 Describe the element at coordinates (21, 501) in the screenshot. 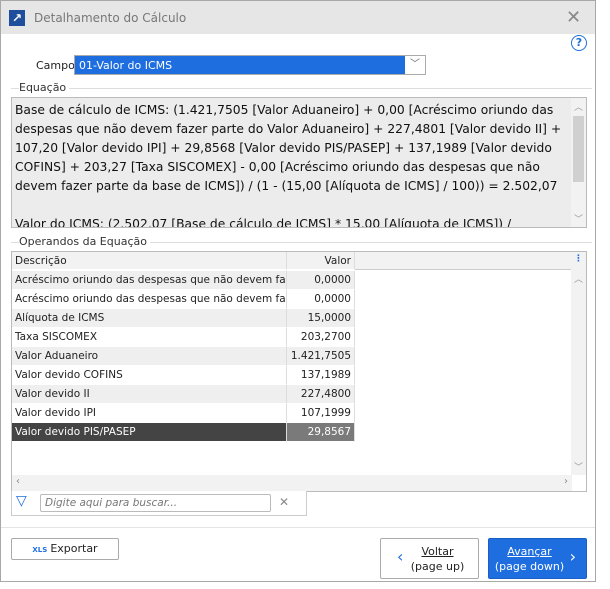

I see `filter-icon: ▽` at that location.